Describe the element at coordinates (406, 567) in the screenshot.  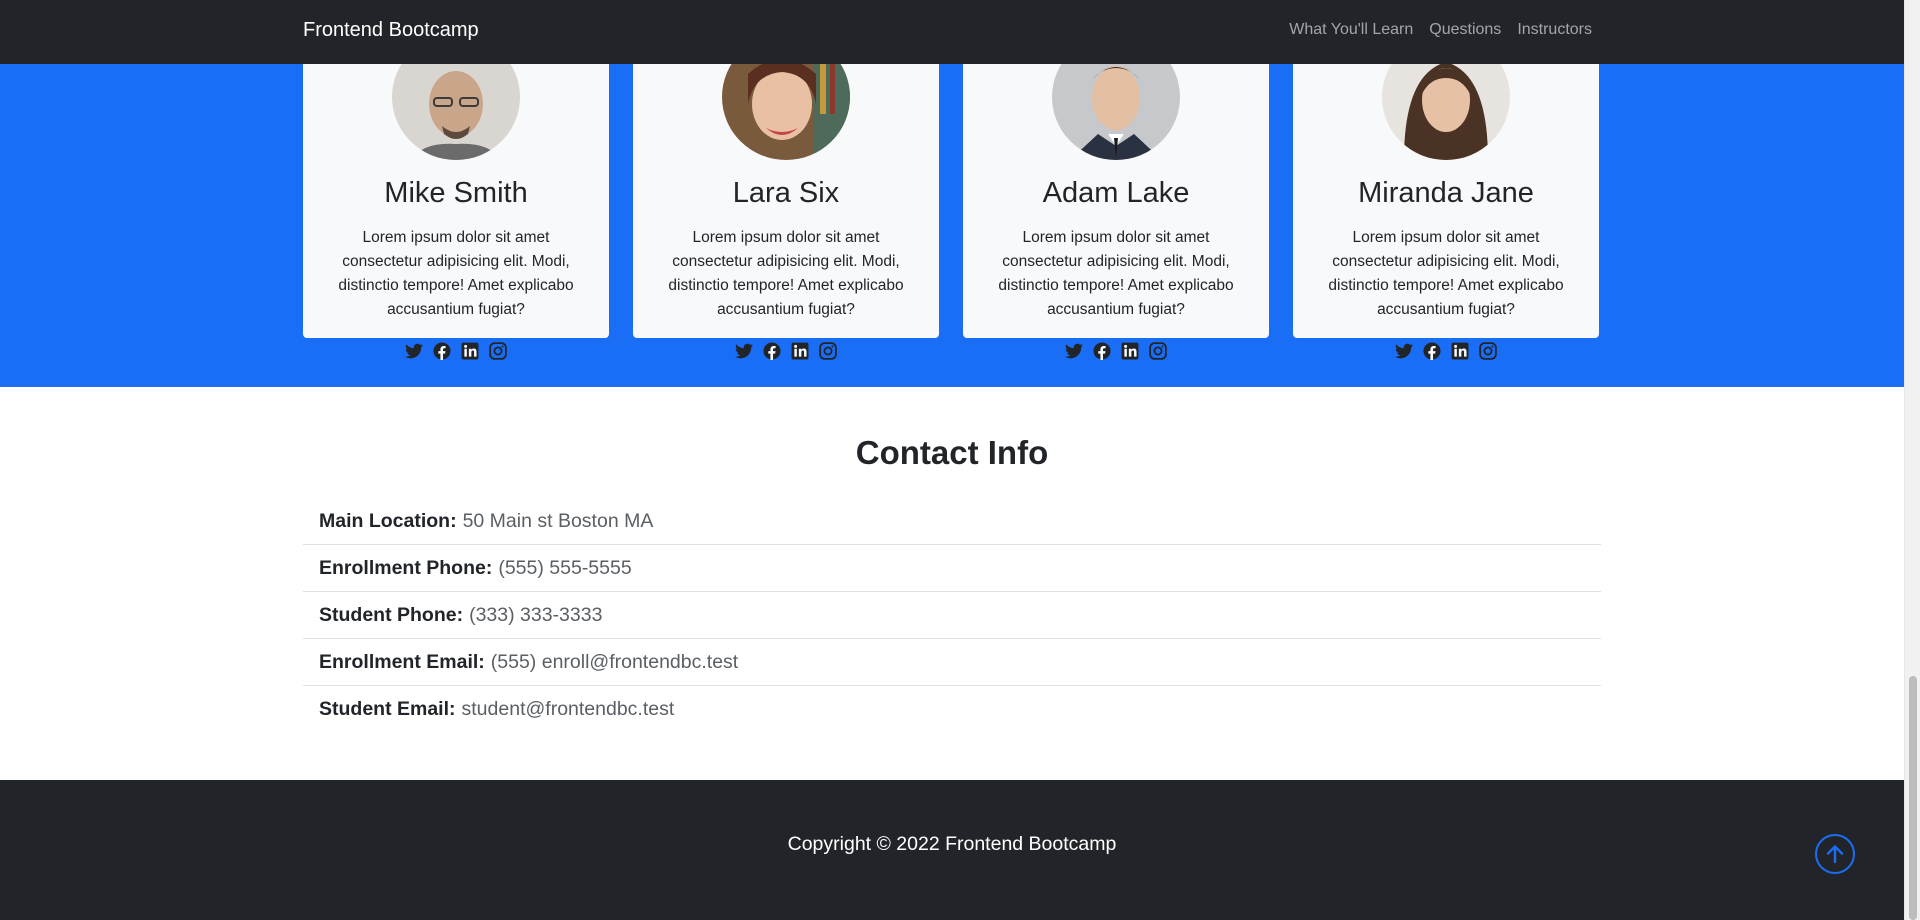
I see `contact-label: Enrollment Phone:` at that location.